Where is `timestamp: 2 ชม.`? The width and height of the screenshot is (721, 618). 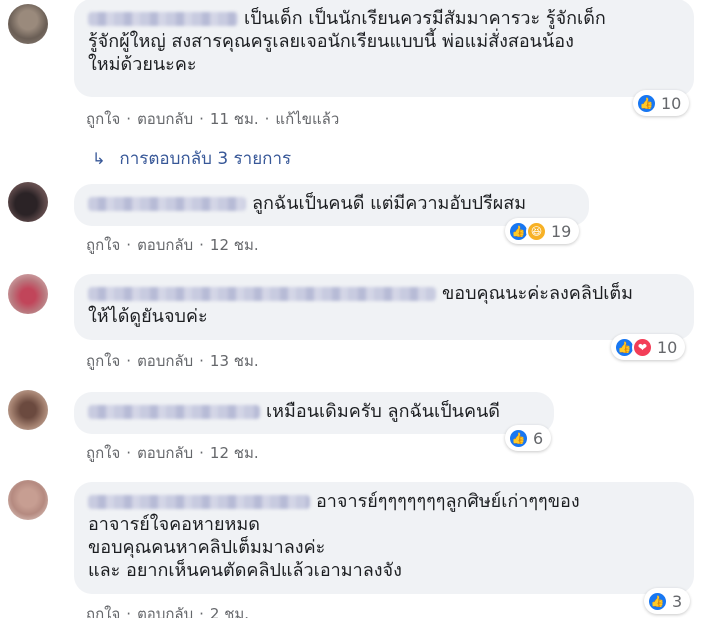 timestamp: 2 ชม. is located at coordinates (229, 611).